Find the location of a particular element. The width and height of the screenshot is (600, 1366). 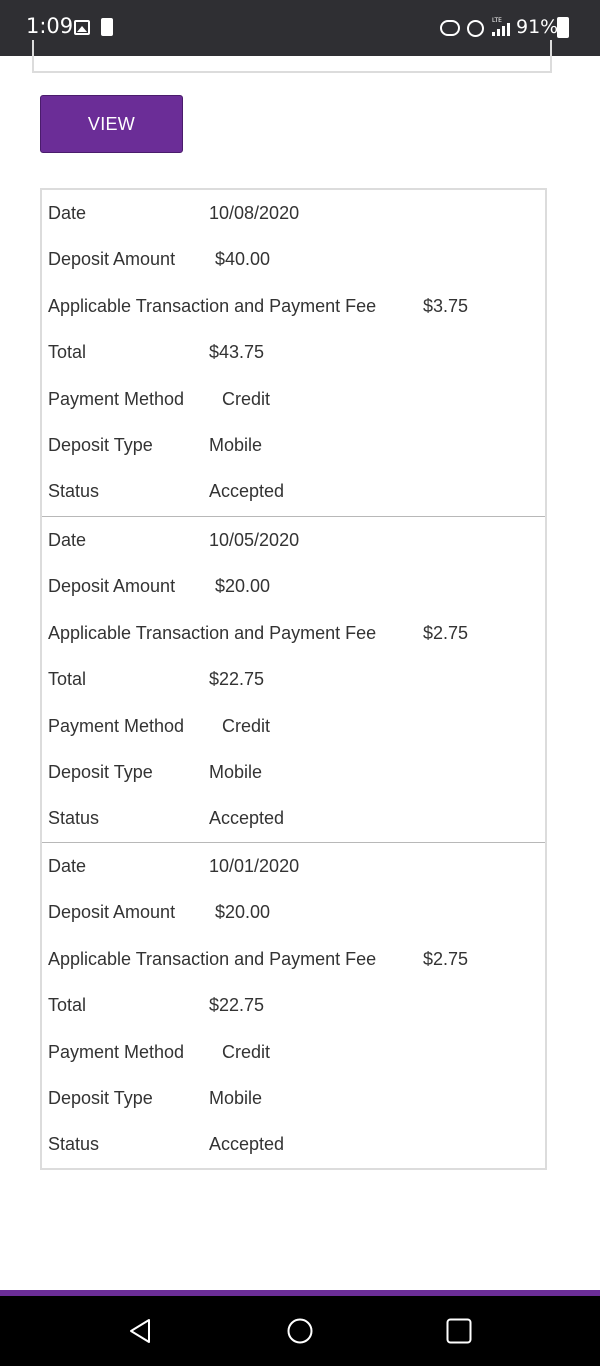

view-button-label: VIEW is located at coordinates (111, 123).